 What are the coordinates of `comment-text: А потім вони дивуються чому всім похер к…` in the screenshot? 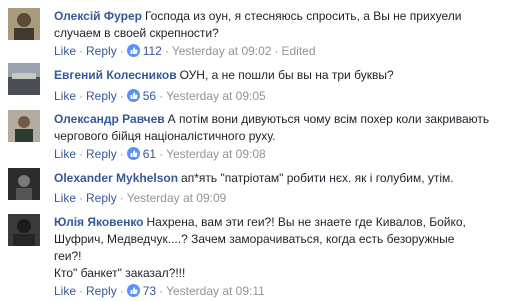 It's located at (328, 119).